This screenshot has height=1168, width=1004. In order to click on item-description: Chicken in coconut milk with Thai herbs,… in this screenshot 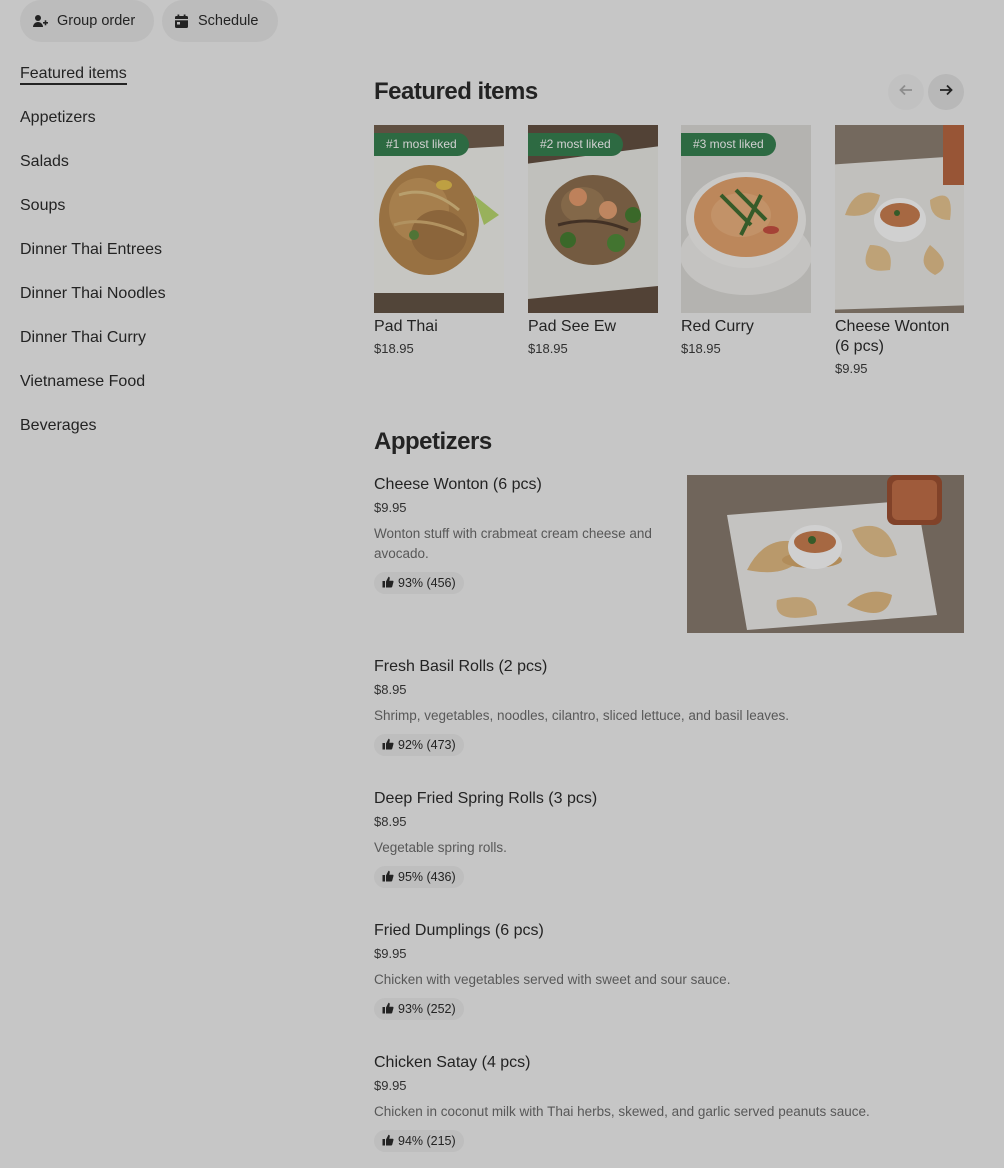, I will do `click(622, 1111)`.